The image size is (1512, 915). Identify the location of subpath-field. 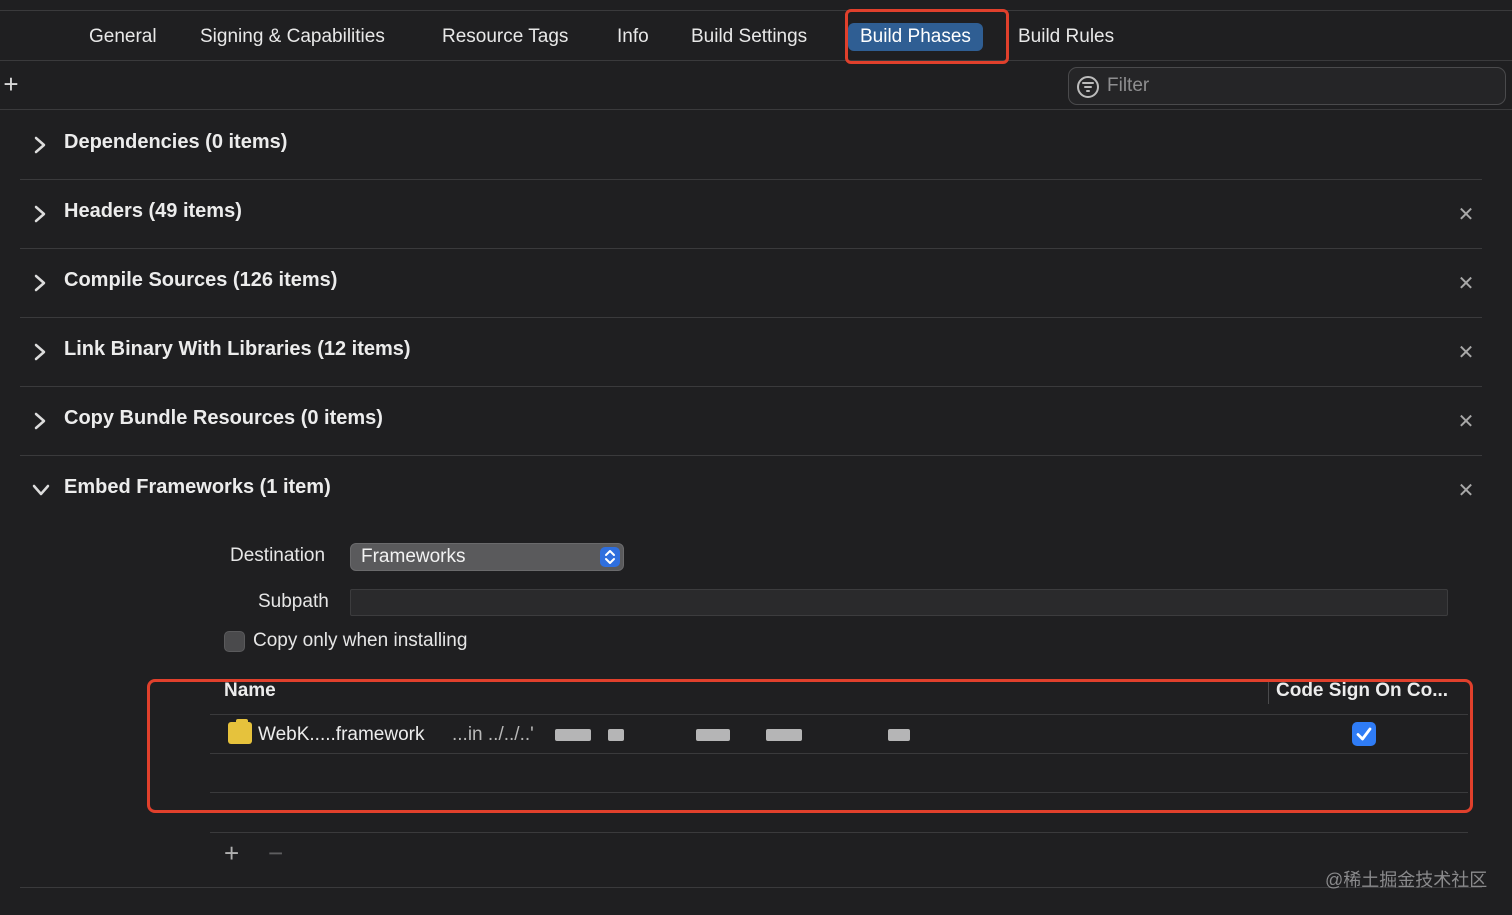
(899, 602).